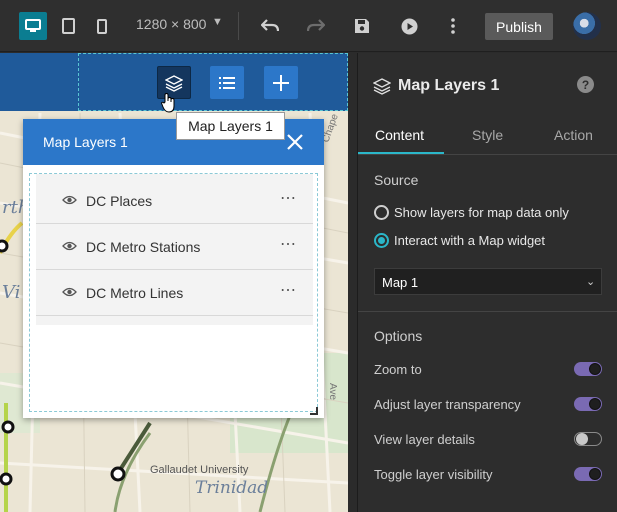 The width and height of the screenshot is (617, 512). I want to click on zoom-to-toggle, so click(588, 369).